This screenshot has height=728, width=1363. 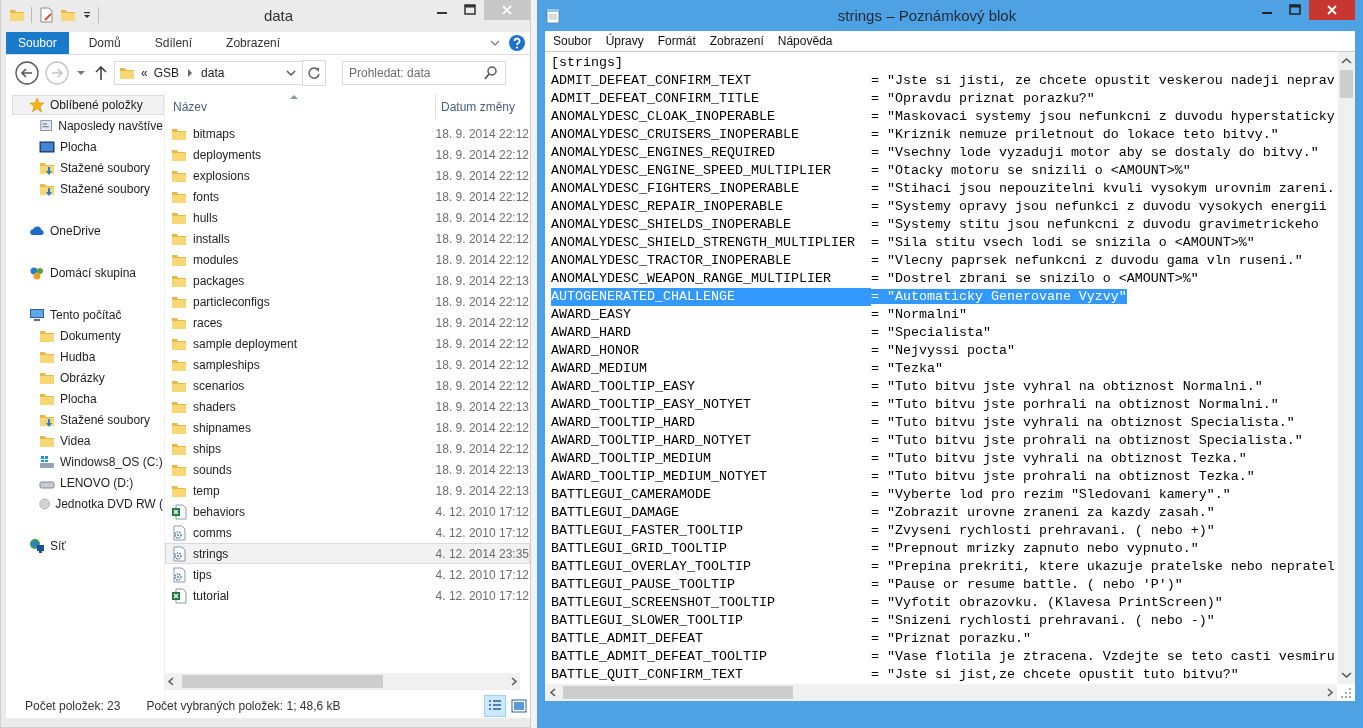 What do you see at coordinates (347, 532) in the screenshot?
I see `file-row: comms 4. 12. 2010 17:12` at bounding box center [347, 532].